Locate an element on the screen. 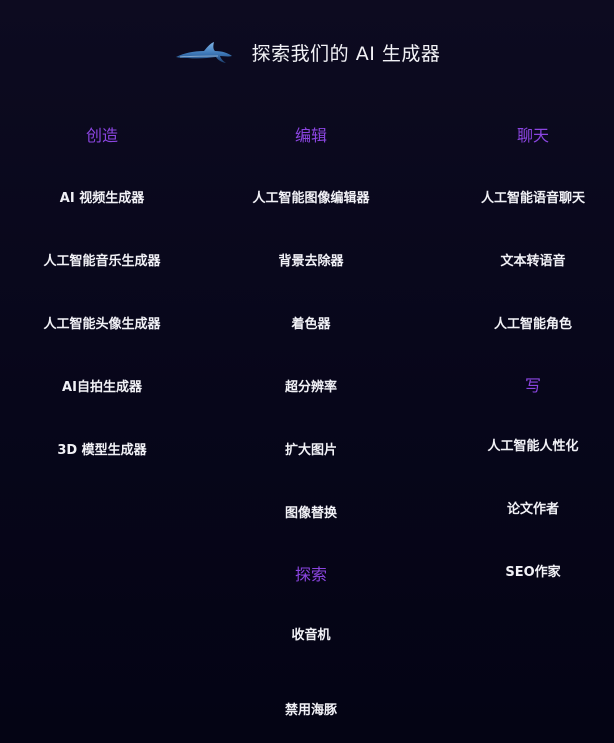 This screenshot has height=743, width=614. category-heading-create: 创造 is located at coordinates (101, 135).